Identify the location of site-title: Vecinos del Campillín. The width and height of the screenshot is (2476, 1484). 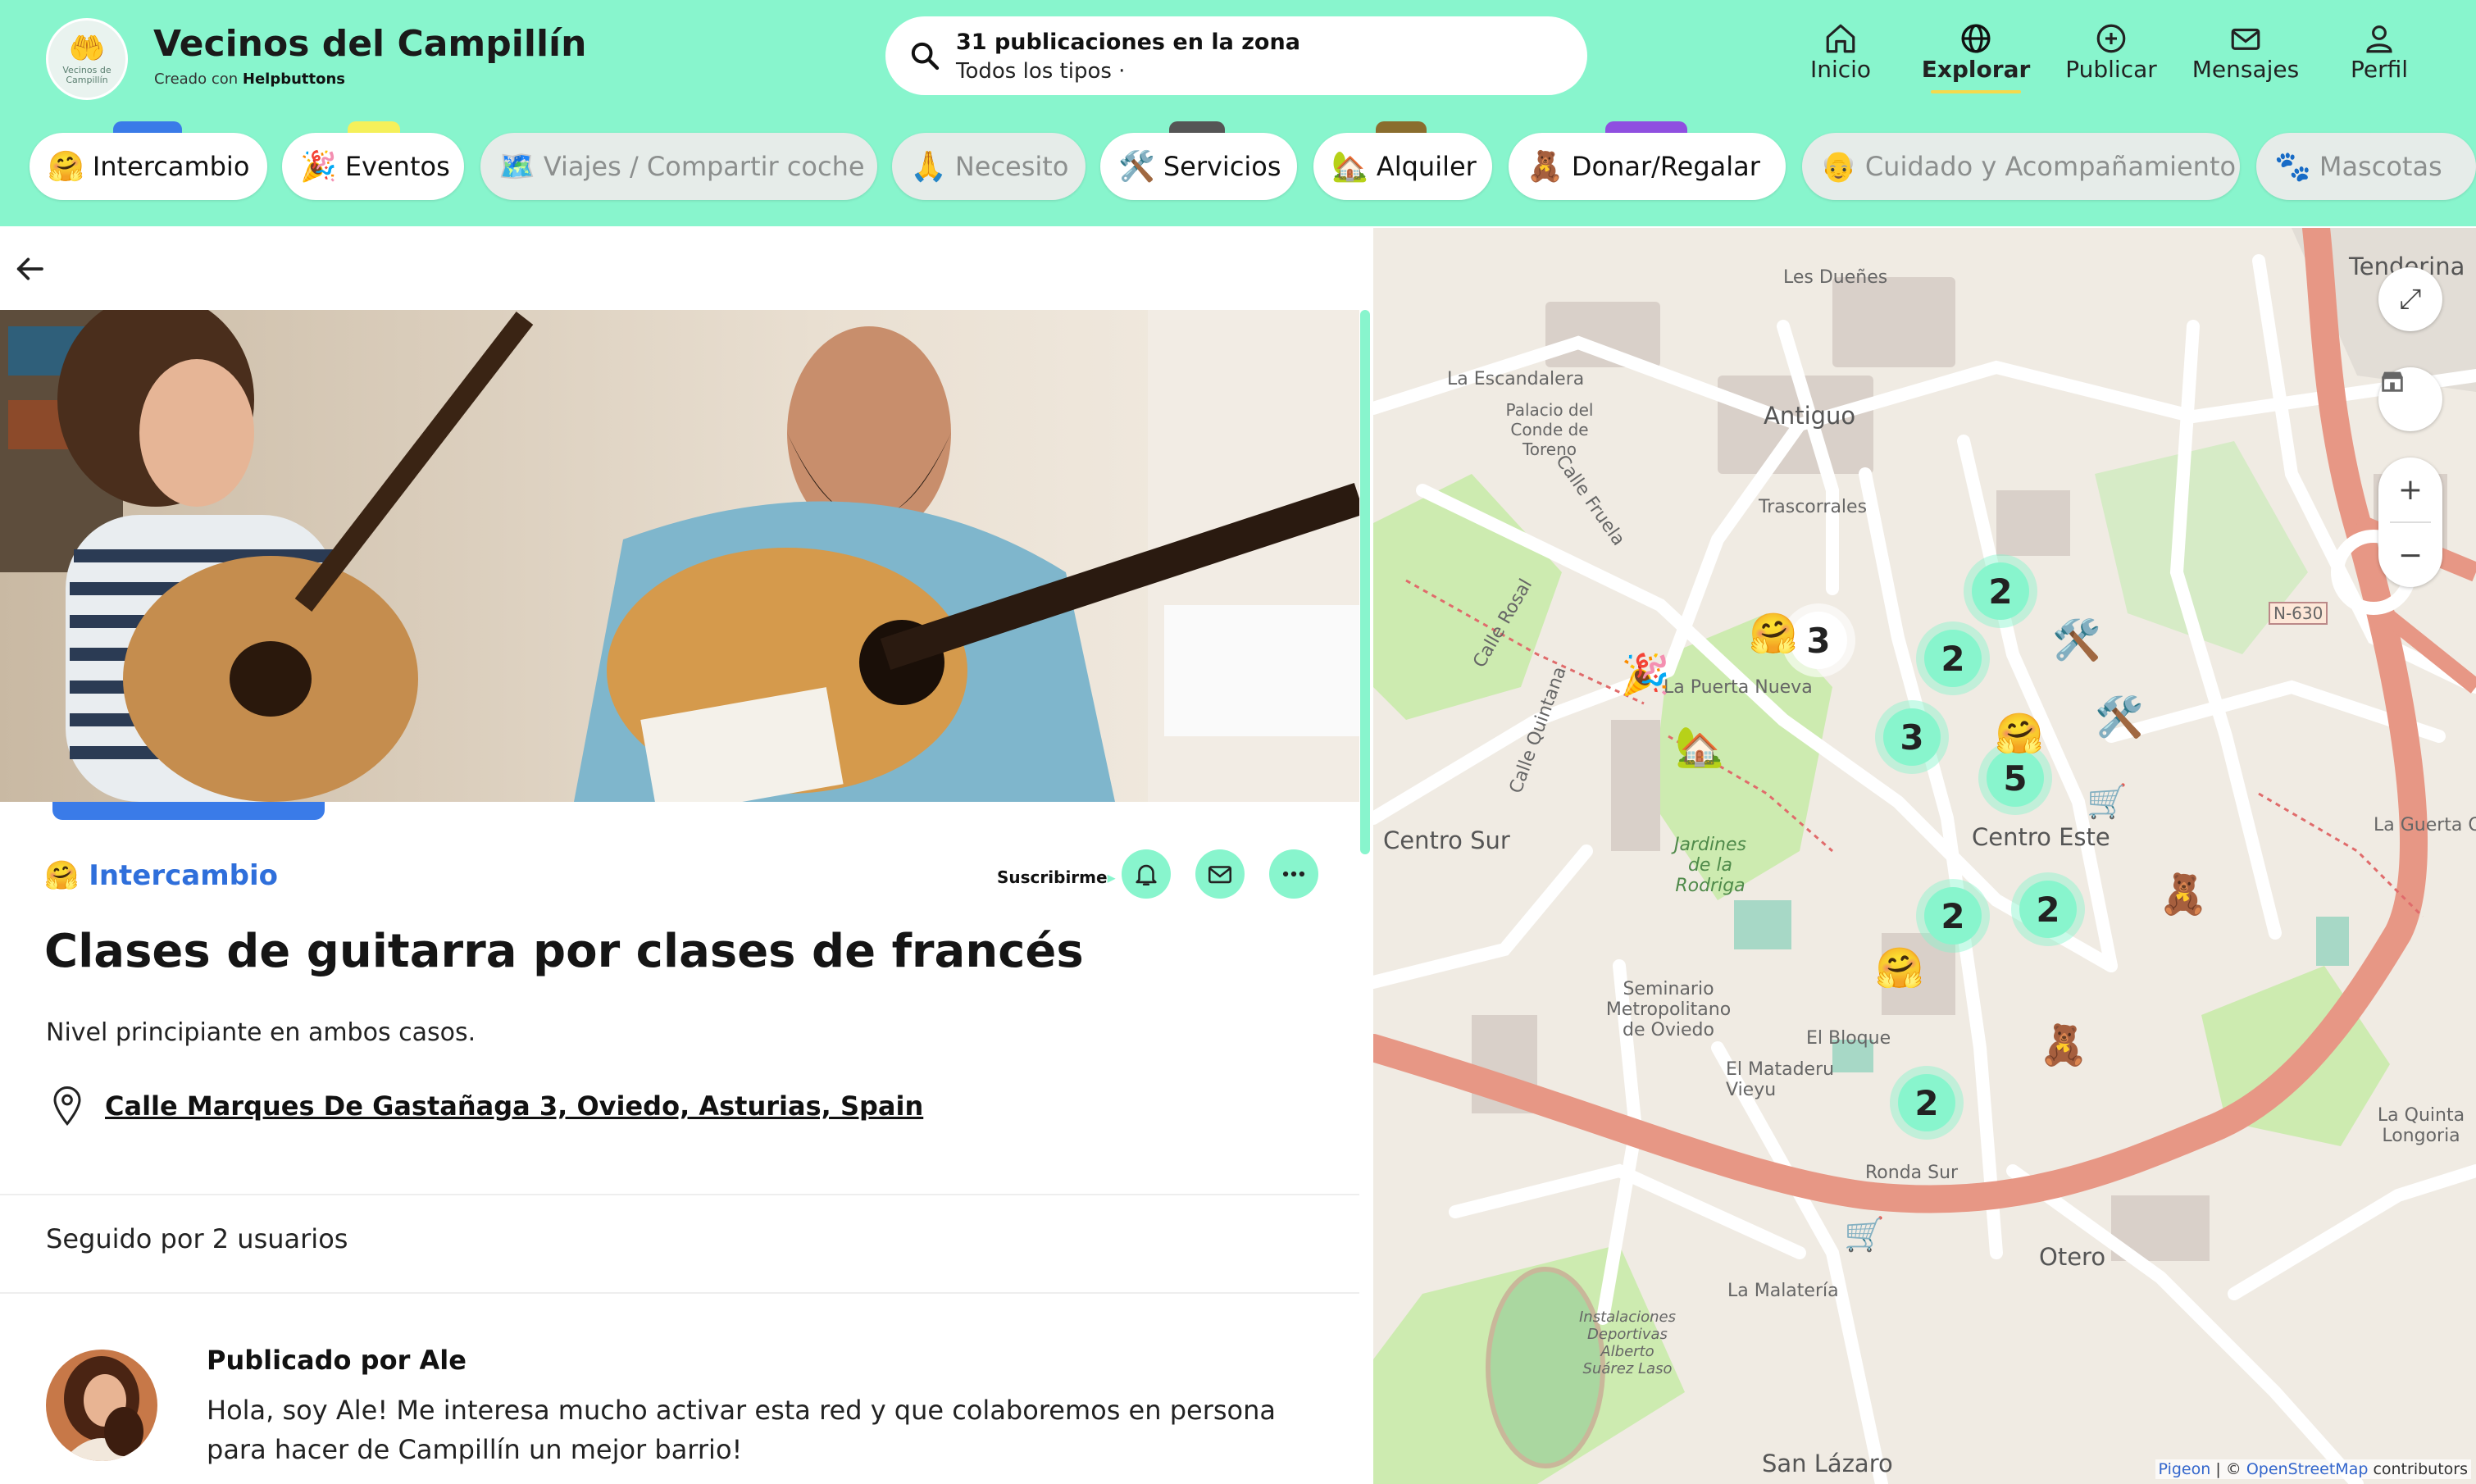
(369, 44).